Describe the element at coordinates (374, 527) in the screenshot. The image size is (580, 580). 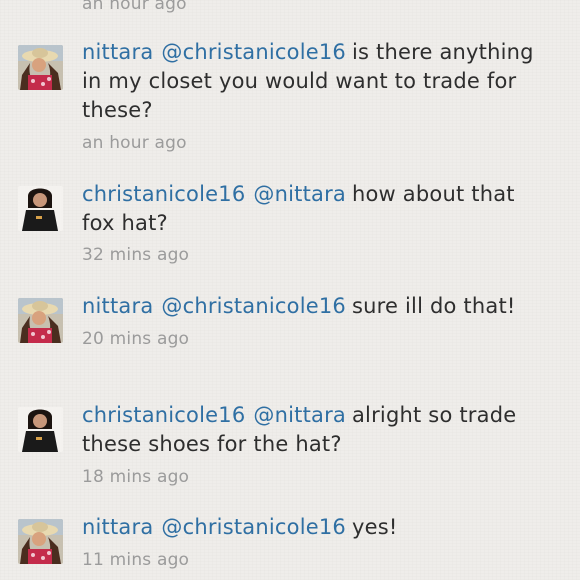
I see `comment-message: yes!` at that location.